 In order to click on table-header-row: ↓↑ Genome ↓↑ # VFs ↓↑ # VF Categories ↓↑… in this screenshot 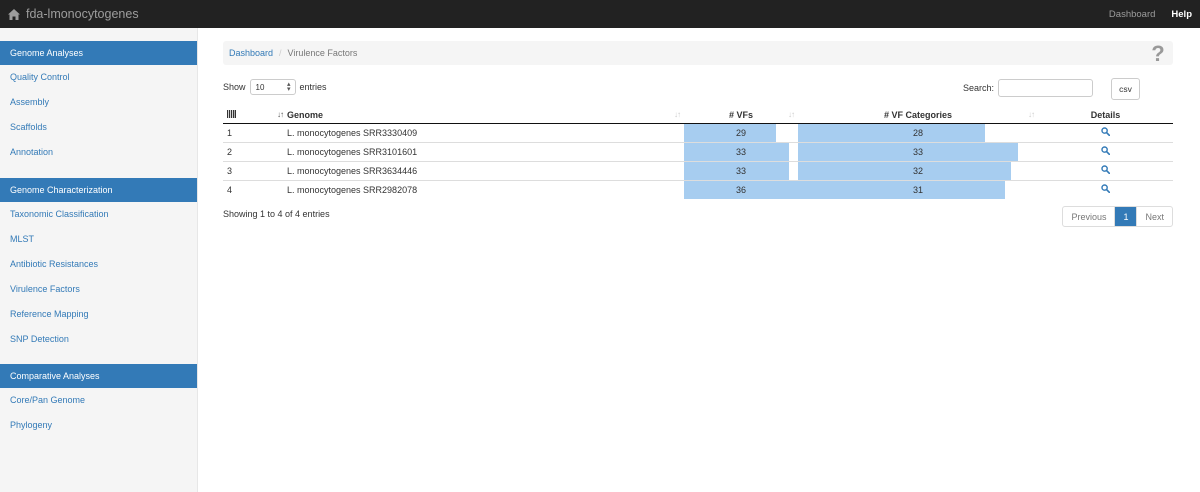, I will do `click(698, 115)`.